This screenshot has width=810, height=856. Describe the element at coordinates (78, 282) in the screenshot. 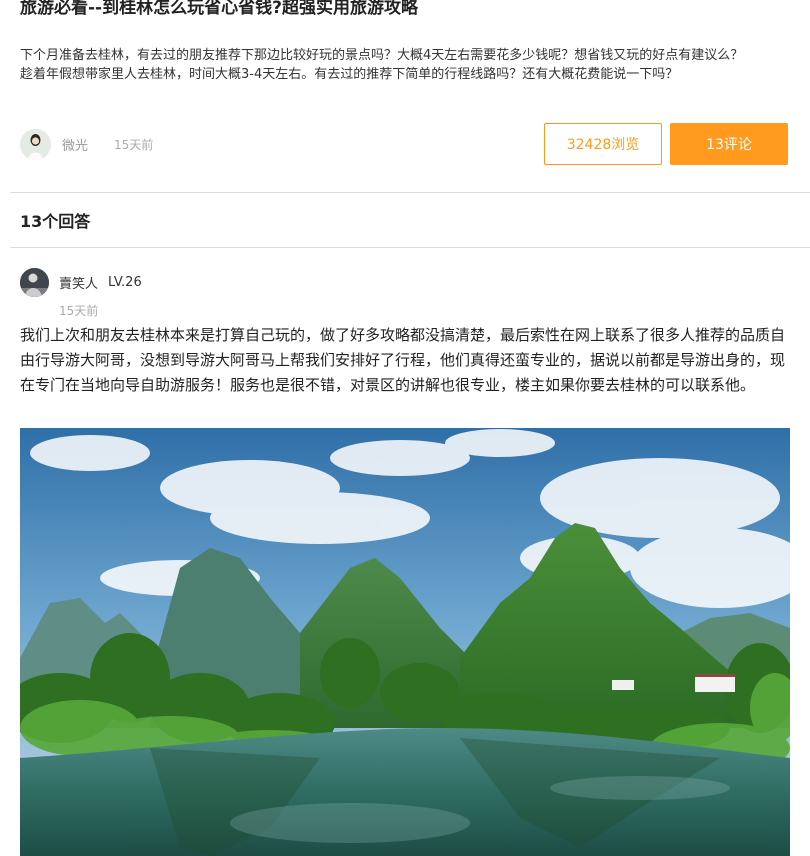

I see `answer-username: 賣笑人` at that location.